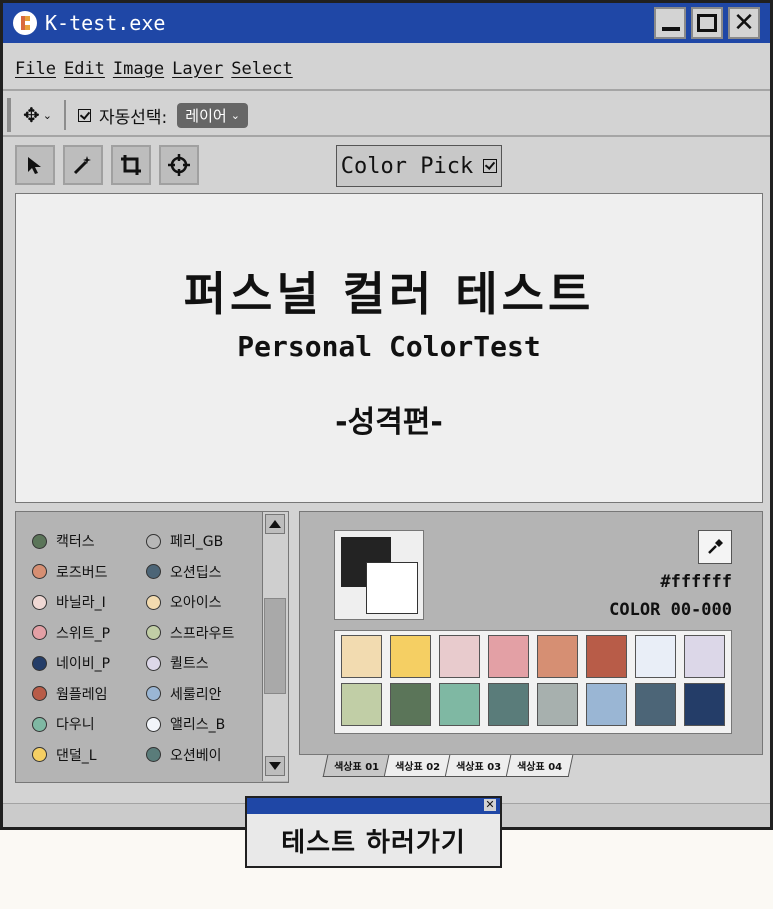 The width and height of the screenshot is (773, 909). What do you see at coordinates (71, 541) in the screenshot?
I see `list-item: 캑터스` at bounding box center [71, 541].